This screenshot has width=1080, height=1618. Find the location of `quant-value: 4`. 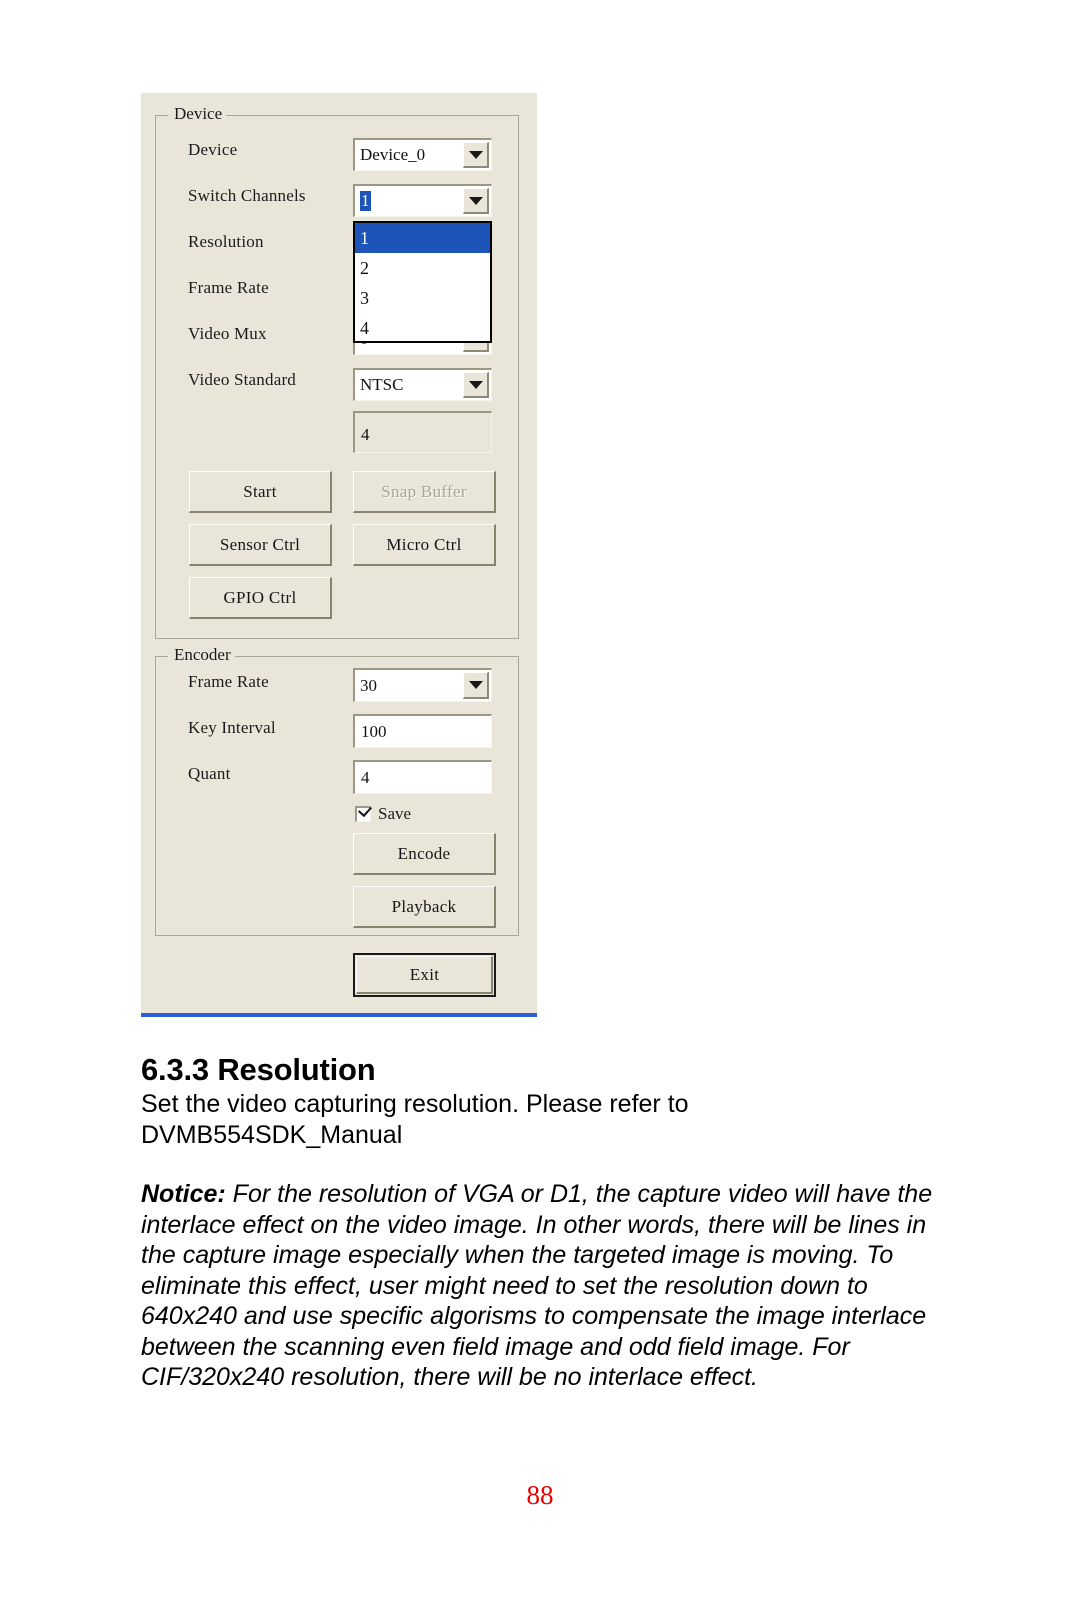

quant-value: 4 is located at coordinates (365, 777).